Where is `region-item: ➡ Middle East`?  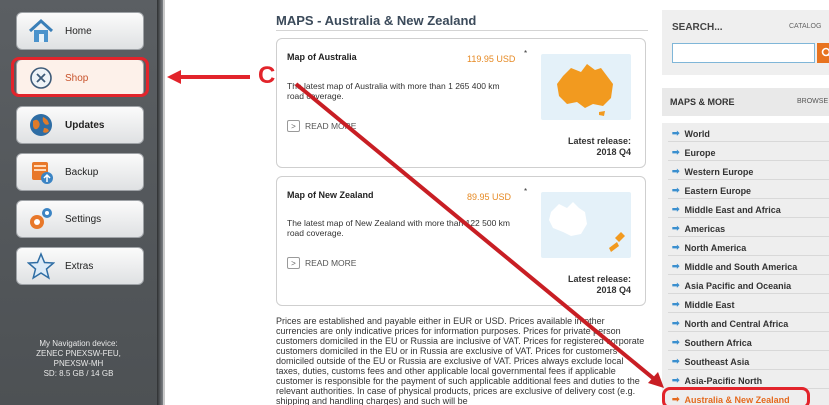
region-item: ➡ Middle East is located at coordinates (703, 304).